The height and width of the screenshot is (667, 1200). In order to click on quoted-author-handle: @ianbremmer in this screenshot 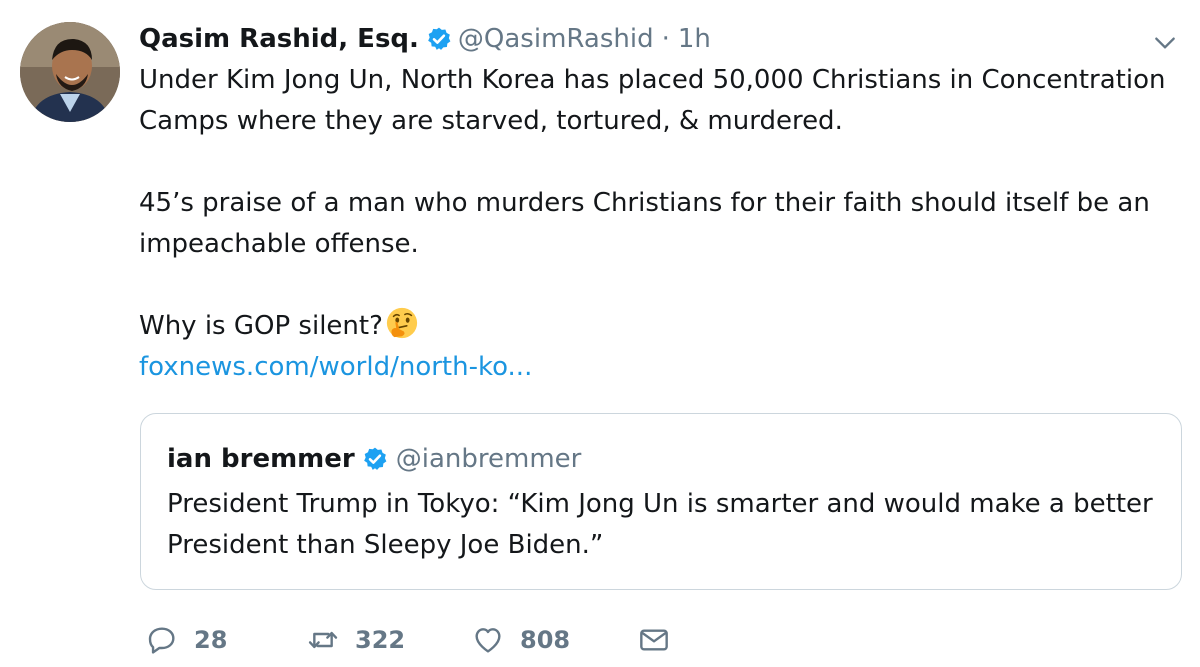, I will do `click(488, 459)`.